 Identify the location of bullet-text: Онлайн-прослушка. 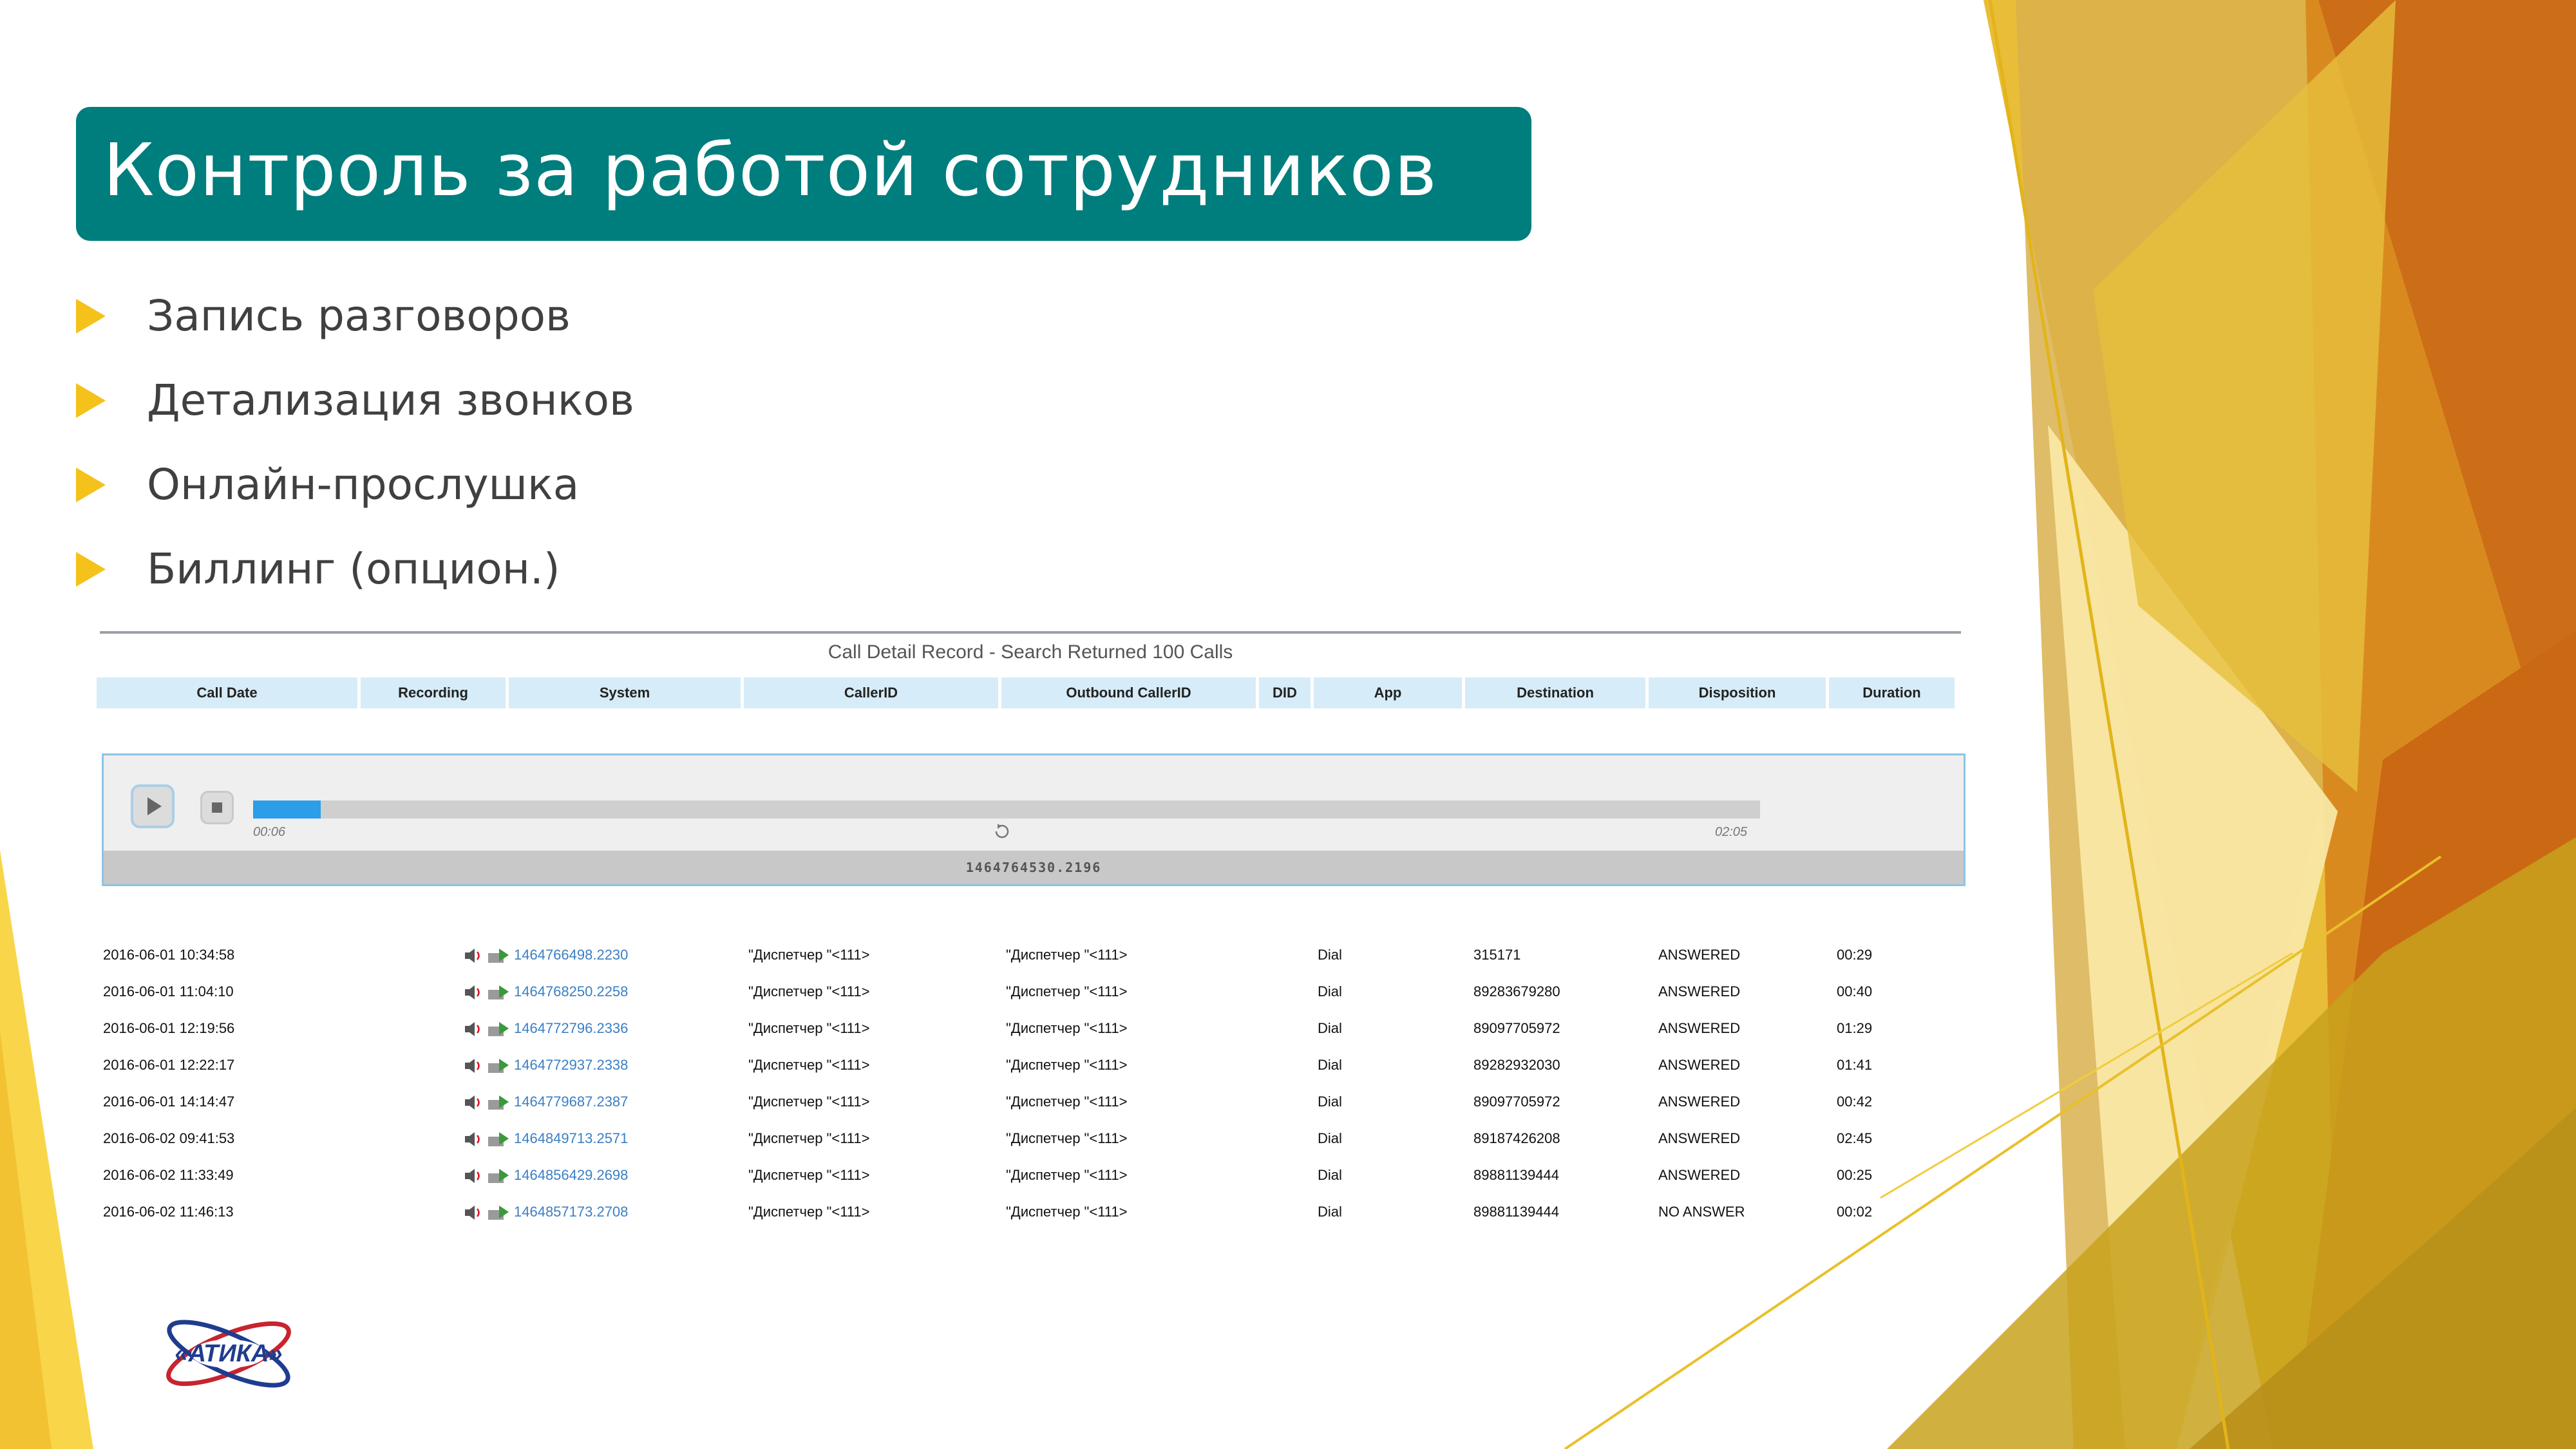
(364, 484).